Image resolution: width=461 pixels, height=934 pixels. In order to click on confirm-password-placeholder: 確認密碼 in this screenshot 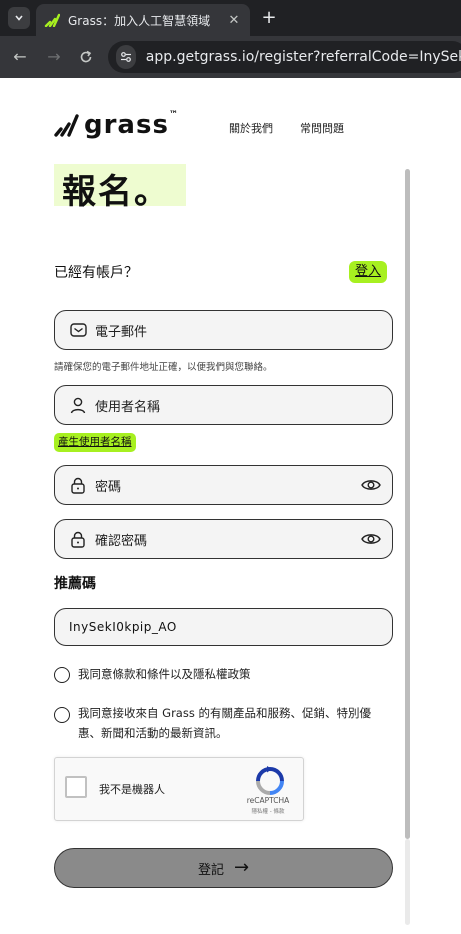, I will do `click(121, 541)`.